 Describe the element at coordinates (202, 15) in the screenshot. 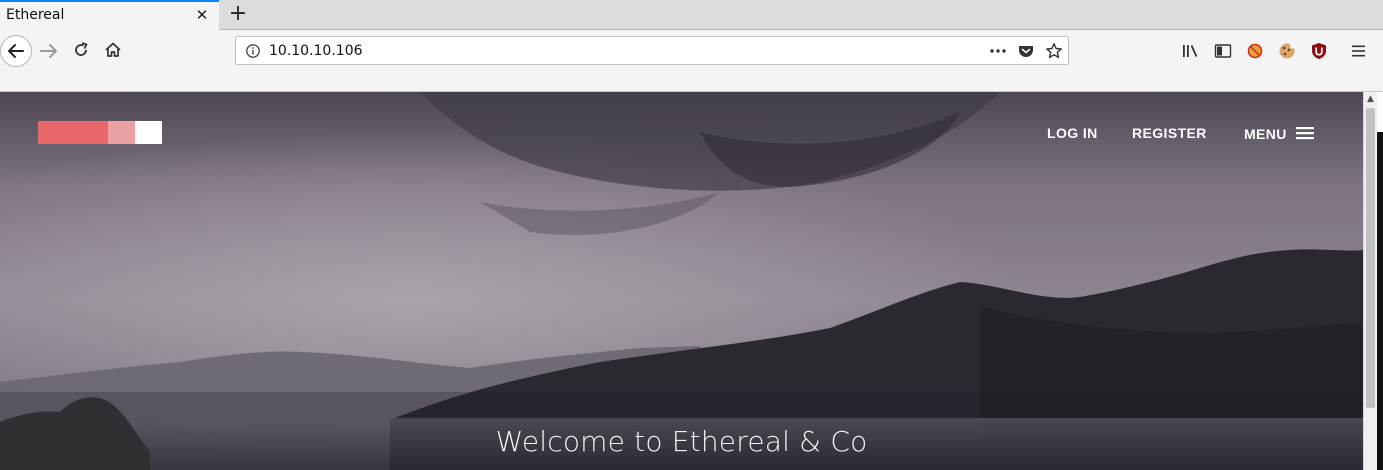

I see `tab-close-icon: ✕` at that location.